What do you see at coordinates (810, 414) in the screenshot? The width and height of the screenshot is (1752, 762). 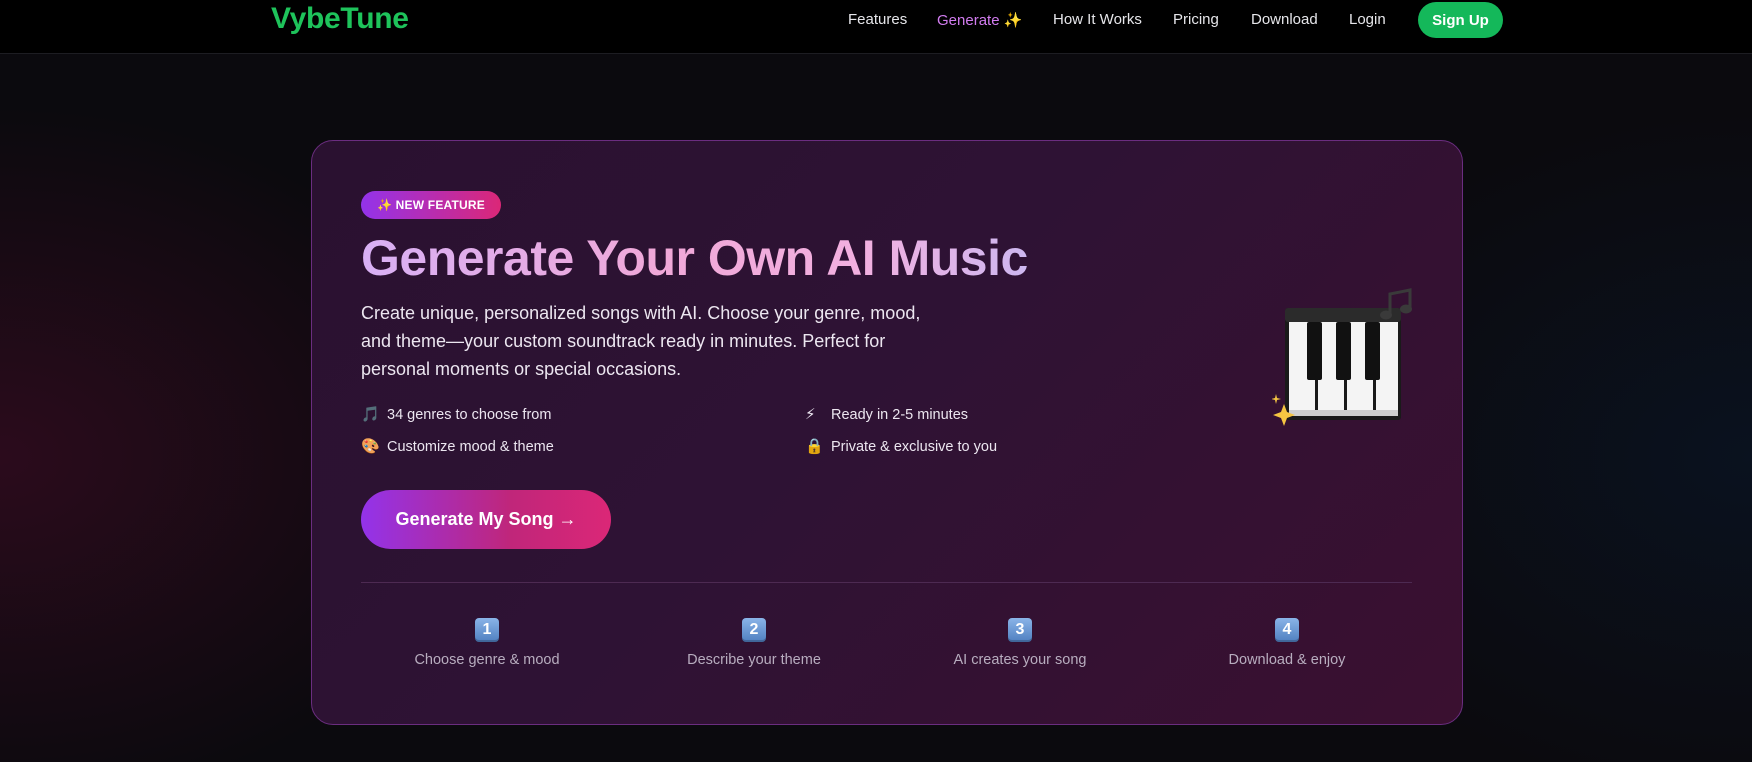 I see `lightning-icon: ⚡` at bounding box center [810, 414].